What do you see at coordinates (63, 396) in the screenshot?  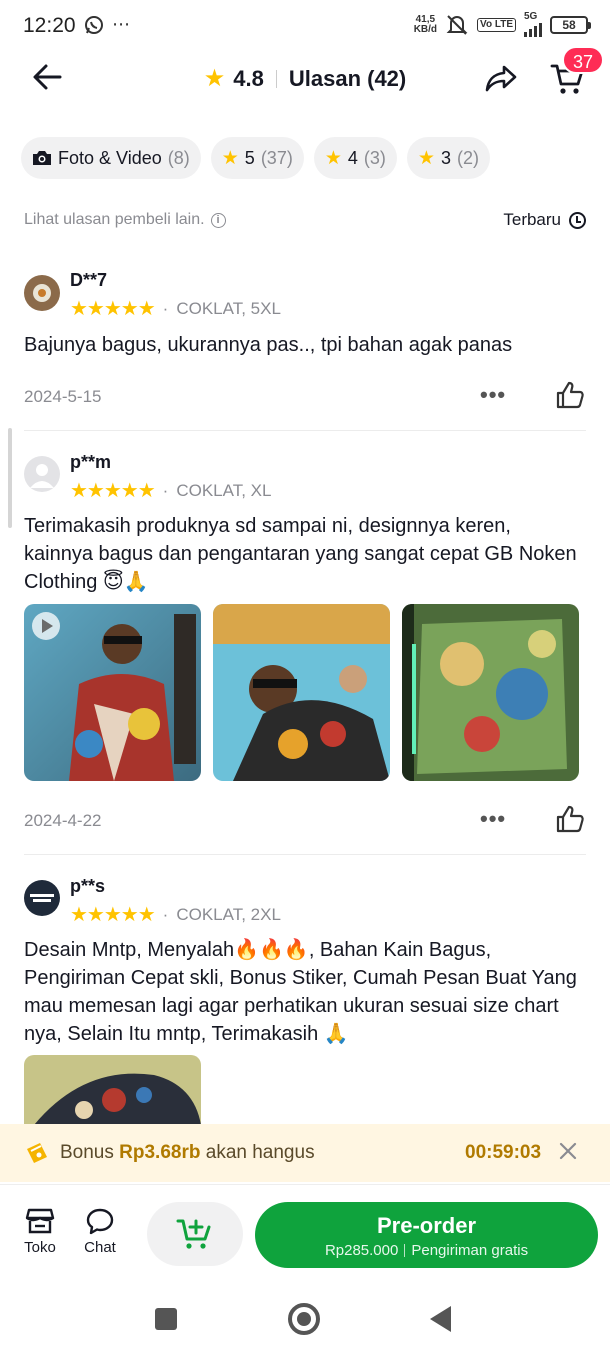 I see `review-date: 2024-5-15` at bounding box center [63, 396].